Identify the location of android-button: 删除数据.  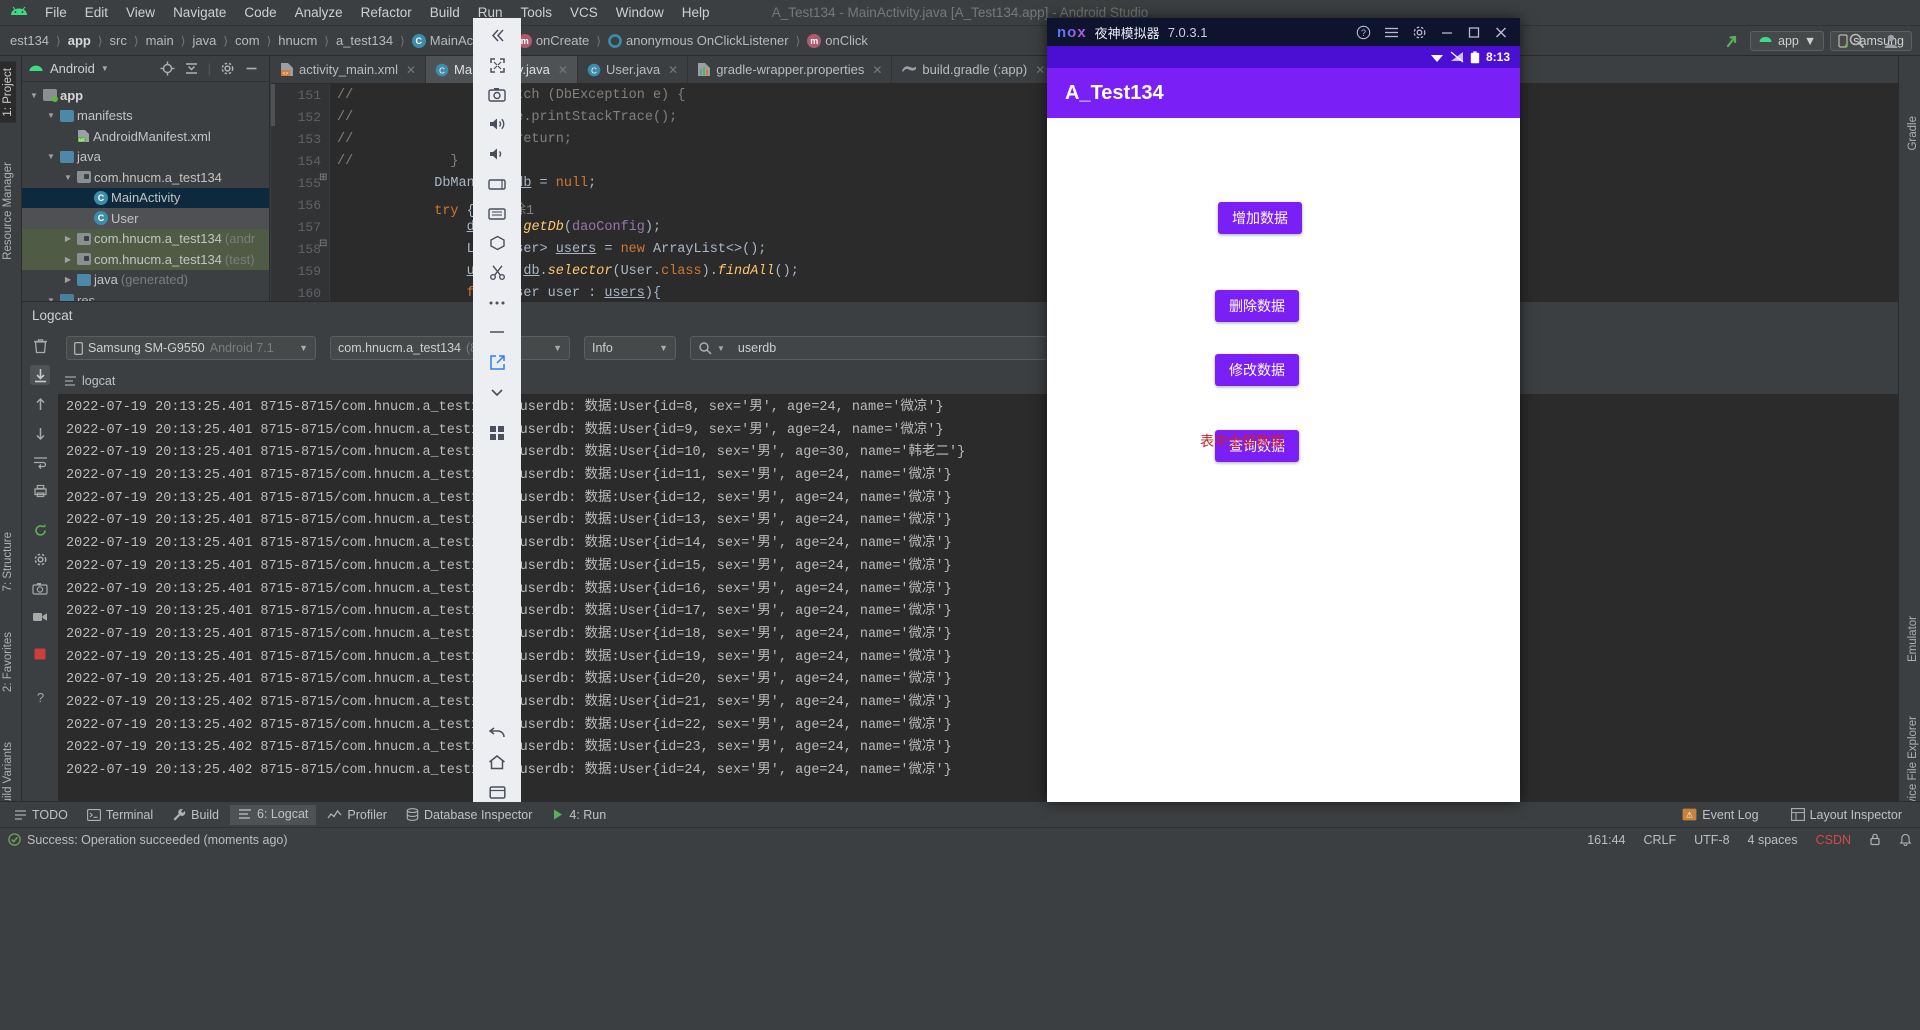
(1257, 306).